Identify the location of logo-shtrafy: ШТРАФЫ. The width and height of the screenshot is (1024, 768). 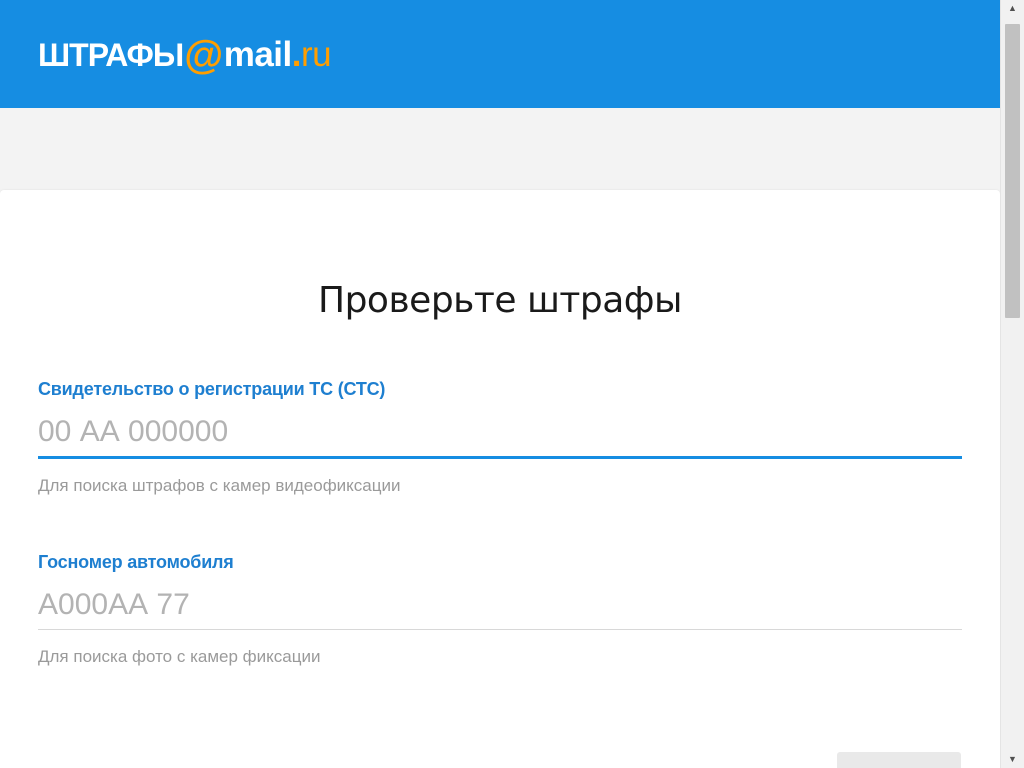
(111, 55).